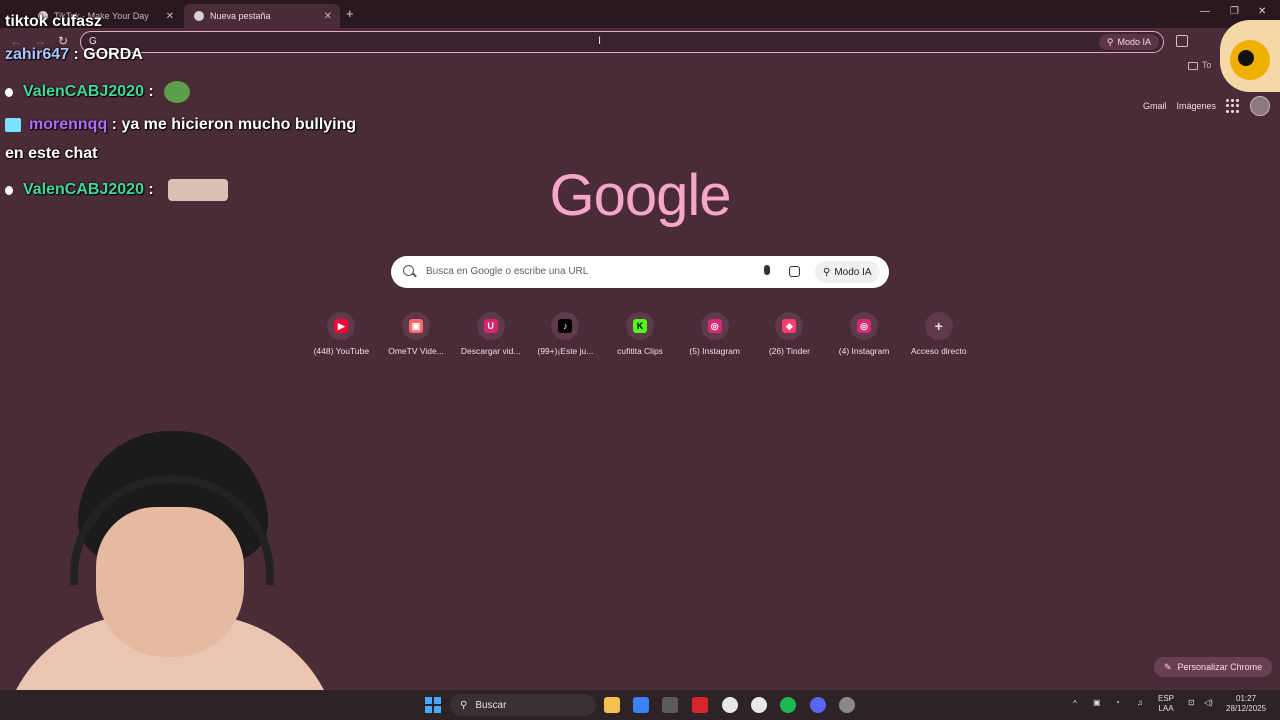 This screenshot has height=720, width=1280. Describe the element at coordinates (37, 54) in the screenshot. I see `chat-username: zahir647` at that location.